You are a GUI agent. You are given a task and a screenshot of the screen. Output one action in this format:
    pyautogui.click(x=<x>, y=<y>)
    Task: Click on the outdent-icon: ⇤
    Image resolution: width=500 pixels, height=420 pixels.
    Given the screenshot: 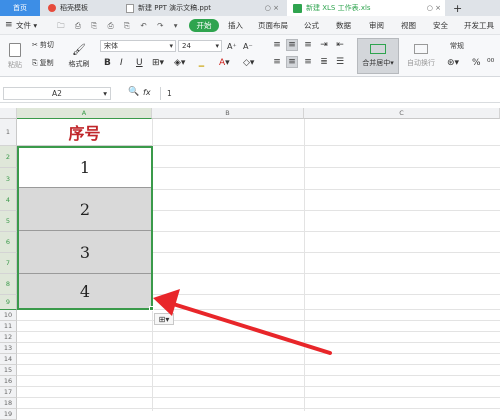 What is the action you would take?
    pyautogui.click(x=340, y=45)
    